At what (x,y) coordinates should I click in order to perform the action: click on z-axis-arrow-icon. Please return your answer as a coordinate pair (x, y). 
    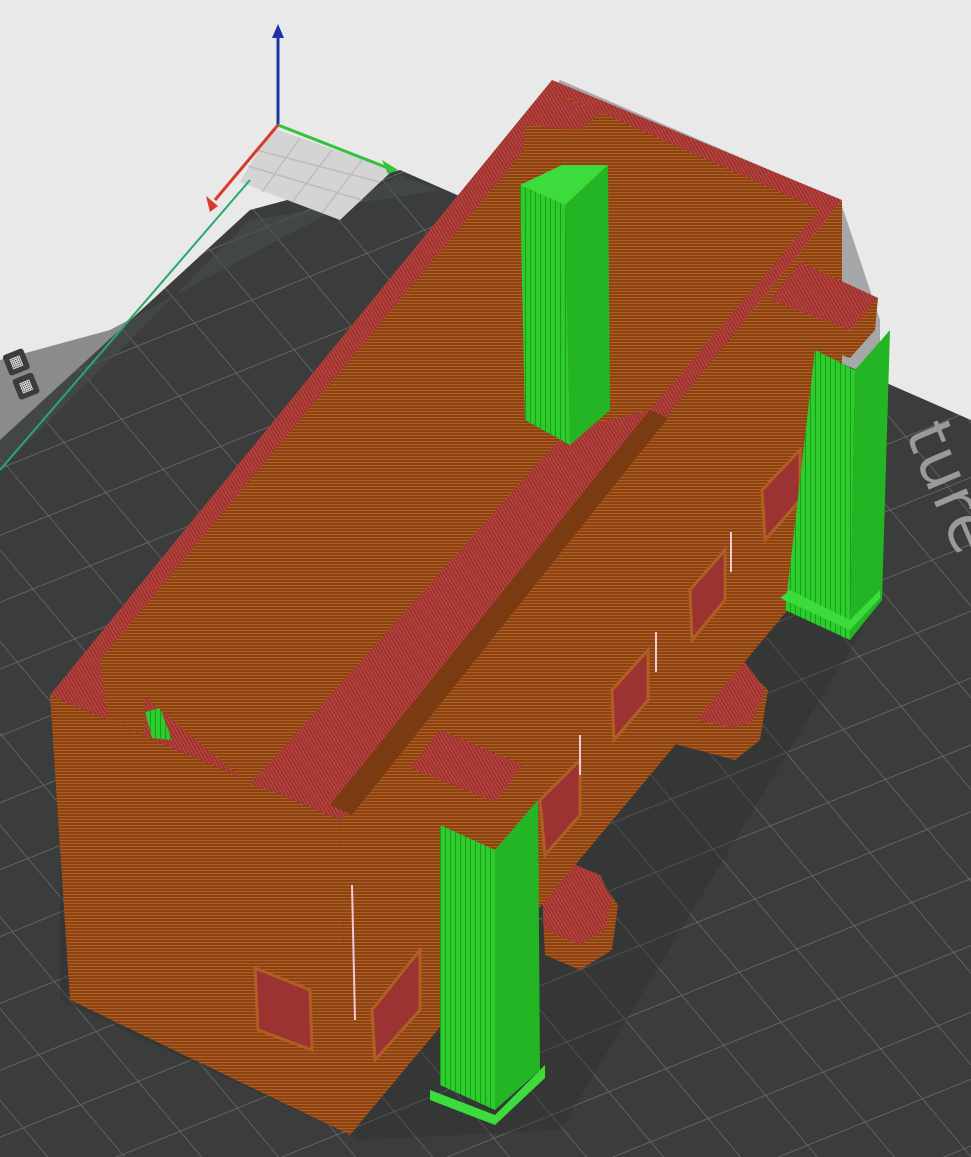
    Looking at the image, I should click on (278, 31).